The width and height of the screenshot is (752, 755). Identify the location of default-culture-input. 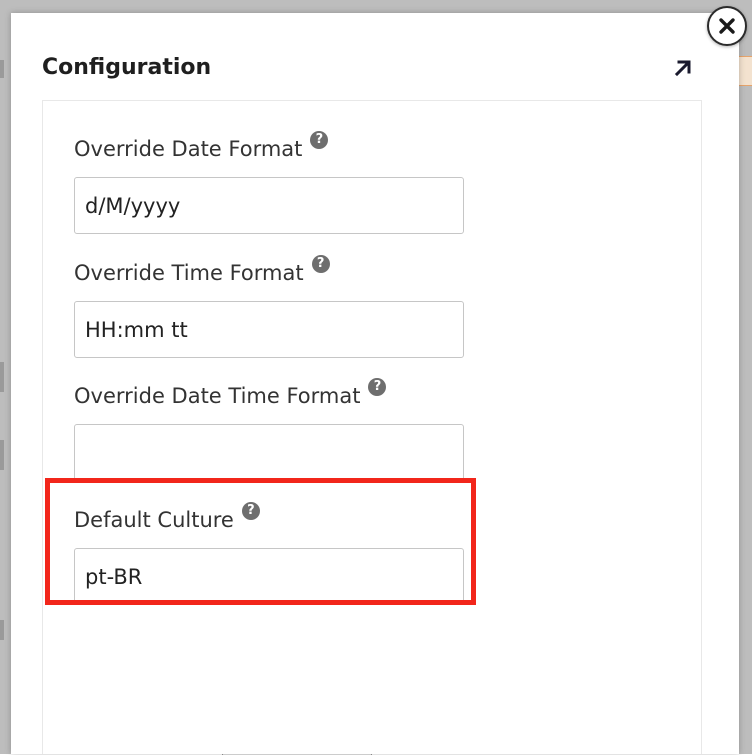
(269, 576).